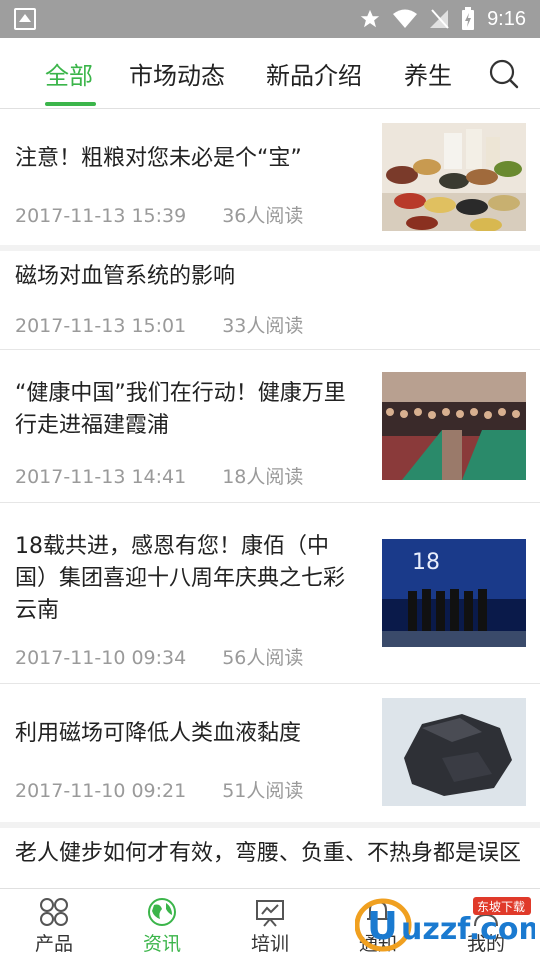 The height and width of the screenshot is (961, 540). I want to click on nav-products: 产品, so click(54, 925).